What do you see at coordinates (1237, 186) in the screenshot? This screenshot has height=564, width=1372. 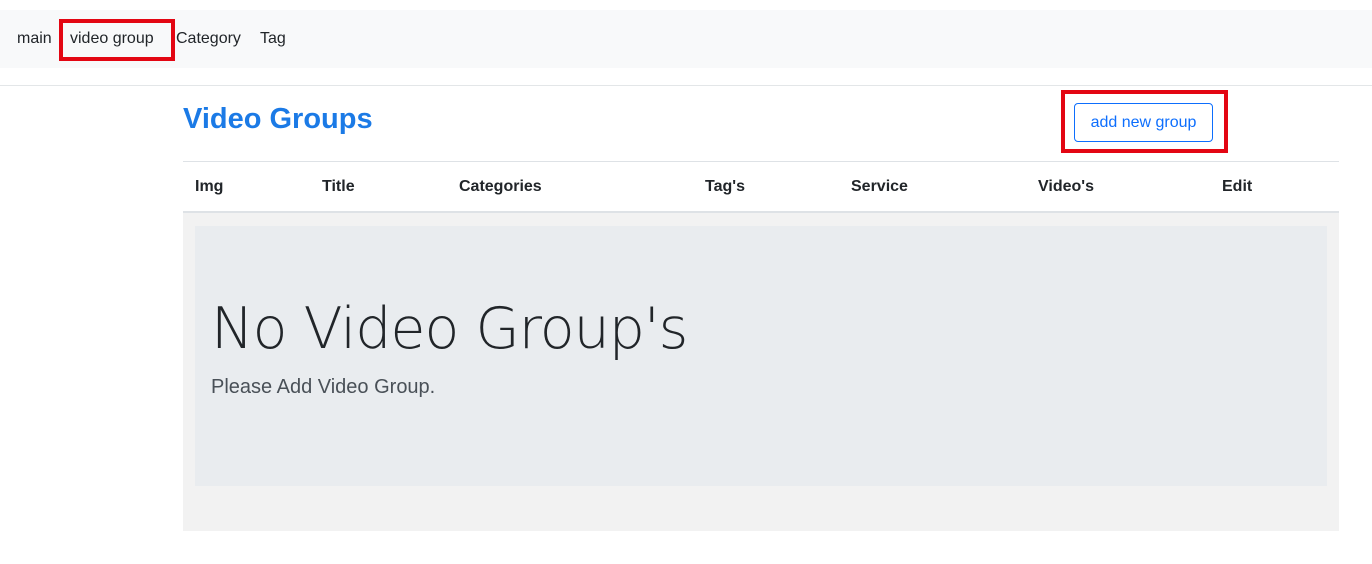 I see `column-header-edit: Edit` at bounding box center [1237, 186].